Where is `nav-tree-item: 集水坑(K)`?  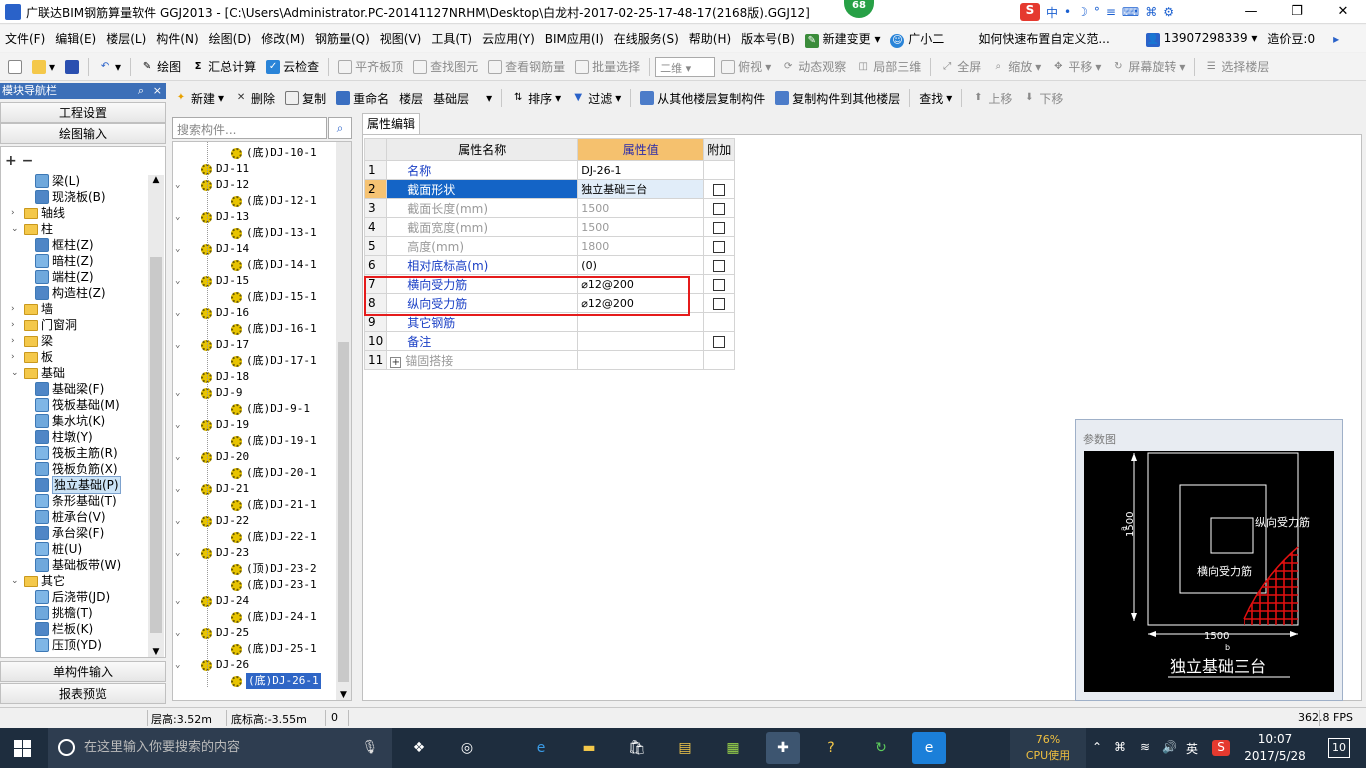
nav-tree-item: 集水坑(K) is located at coordinates (70, 421).